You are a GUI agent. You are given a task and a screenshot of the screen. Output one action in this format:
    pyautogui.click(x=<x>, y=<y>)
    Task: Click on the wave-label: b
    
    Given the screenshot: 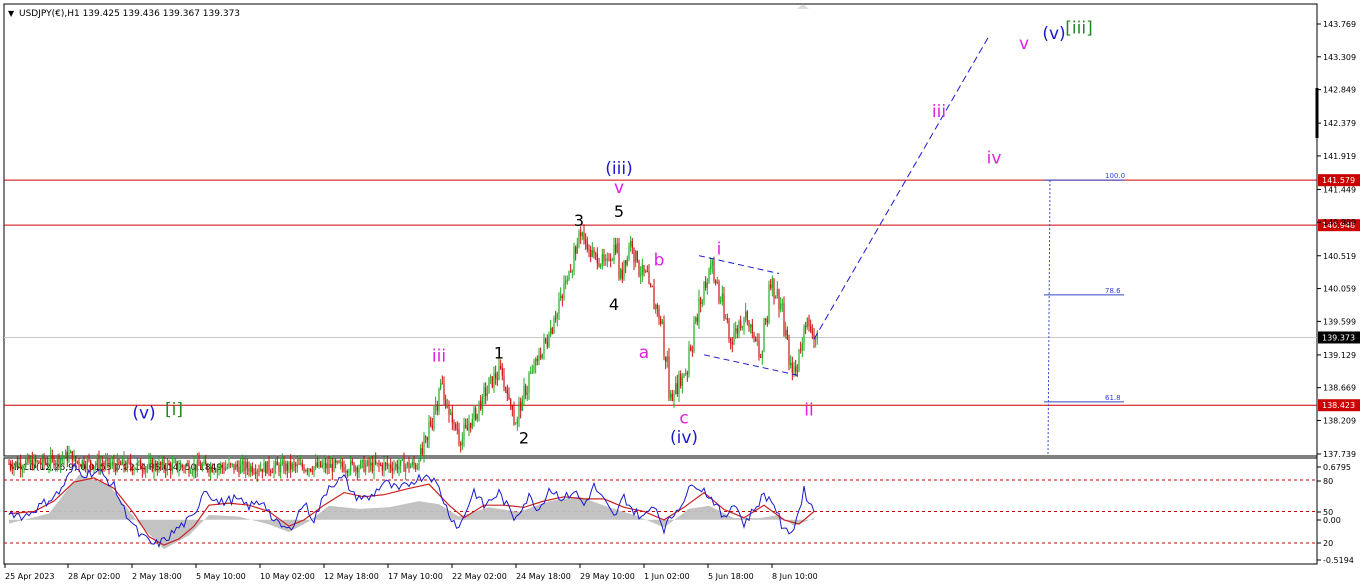 What is the action you would take?
    pyautogui.click(x=659, y=260)
    